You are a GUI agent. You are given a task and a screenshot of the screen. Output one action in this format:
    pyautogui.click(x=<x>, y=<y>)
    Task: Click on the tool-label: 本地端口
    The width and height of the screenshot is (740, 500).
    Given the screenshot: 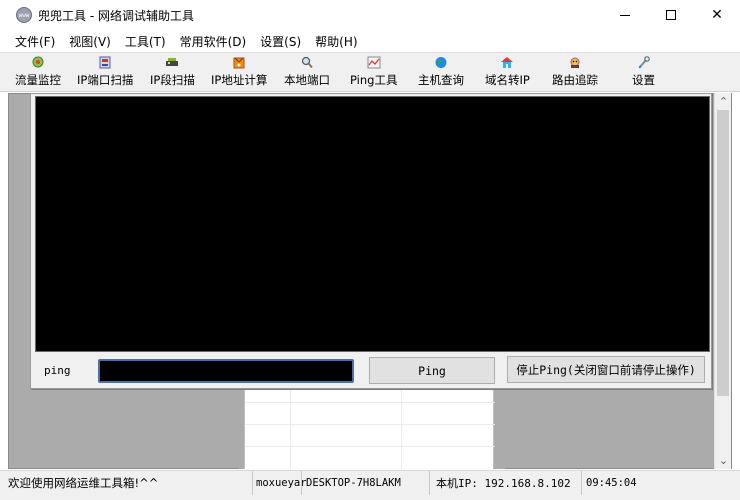 What is the action you would take?
    pyautogui.click(x=307, y=80)
    